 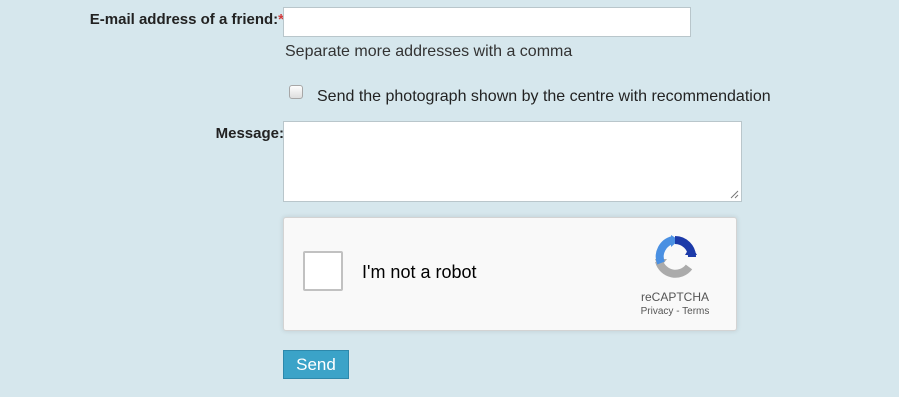 I want to click on recaptcha-brand: reCAPTCHA, so click(x=674, y=297).